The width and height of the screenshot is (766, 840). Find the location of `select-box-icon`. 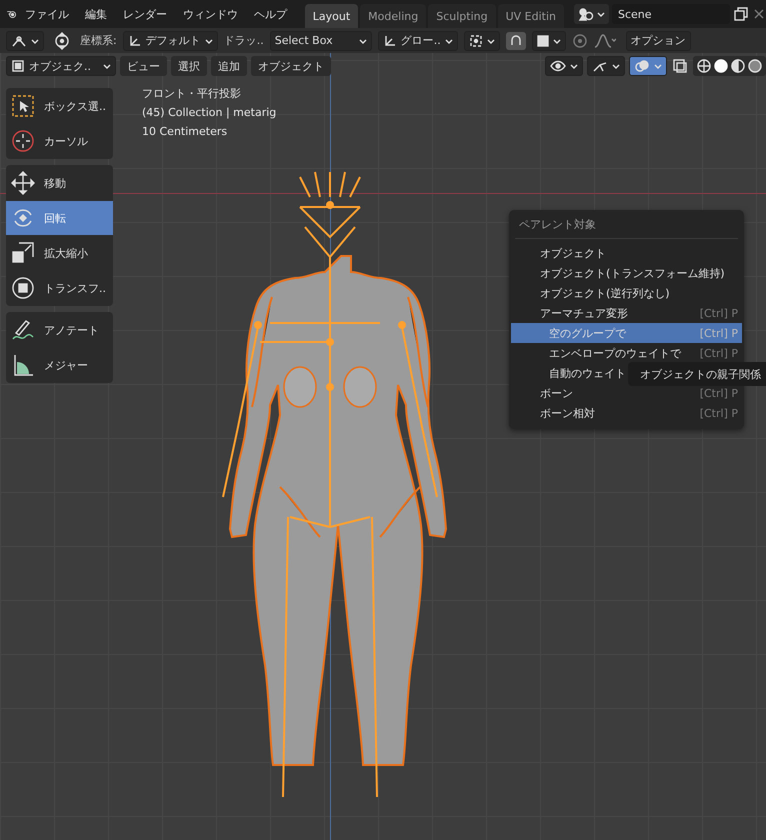

select-box-icon is located at coordinates (23, 106).